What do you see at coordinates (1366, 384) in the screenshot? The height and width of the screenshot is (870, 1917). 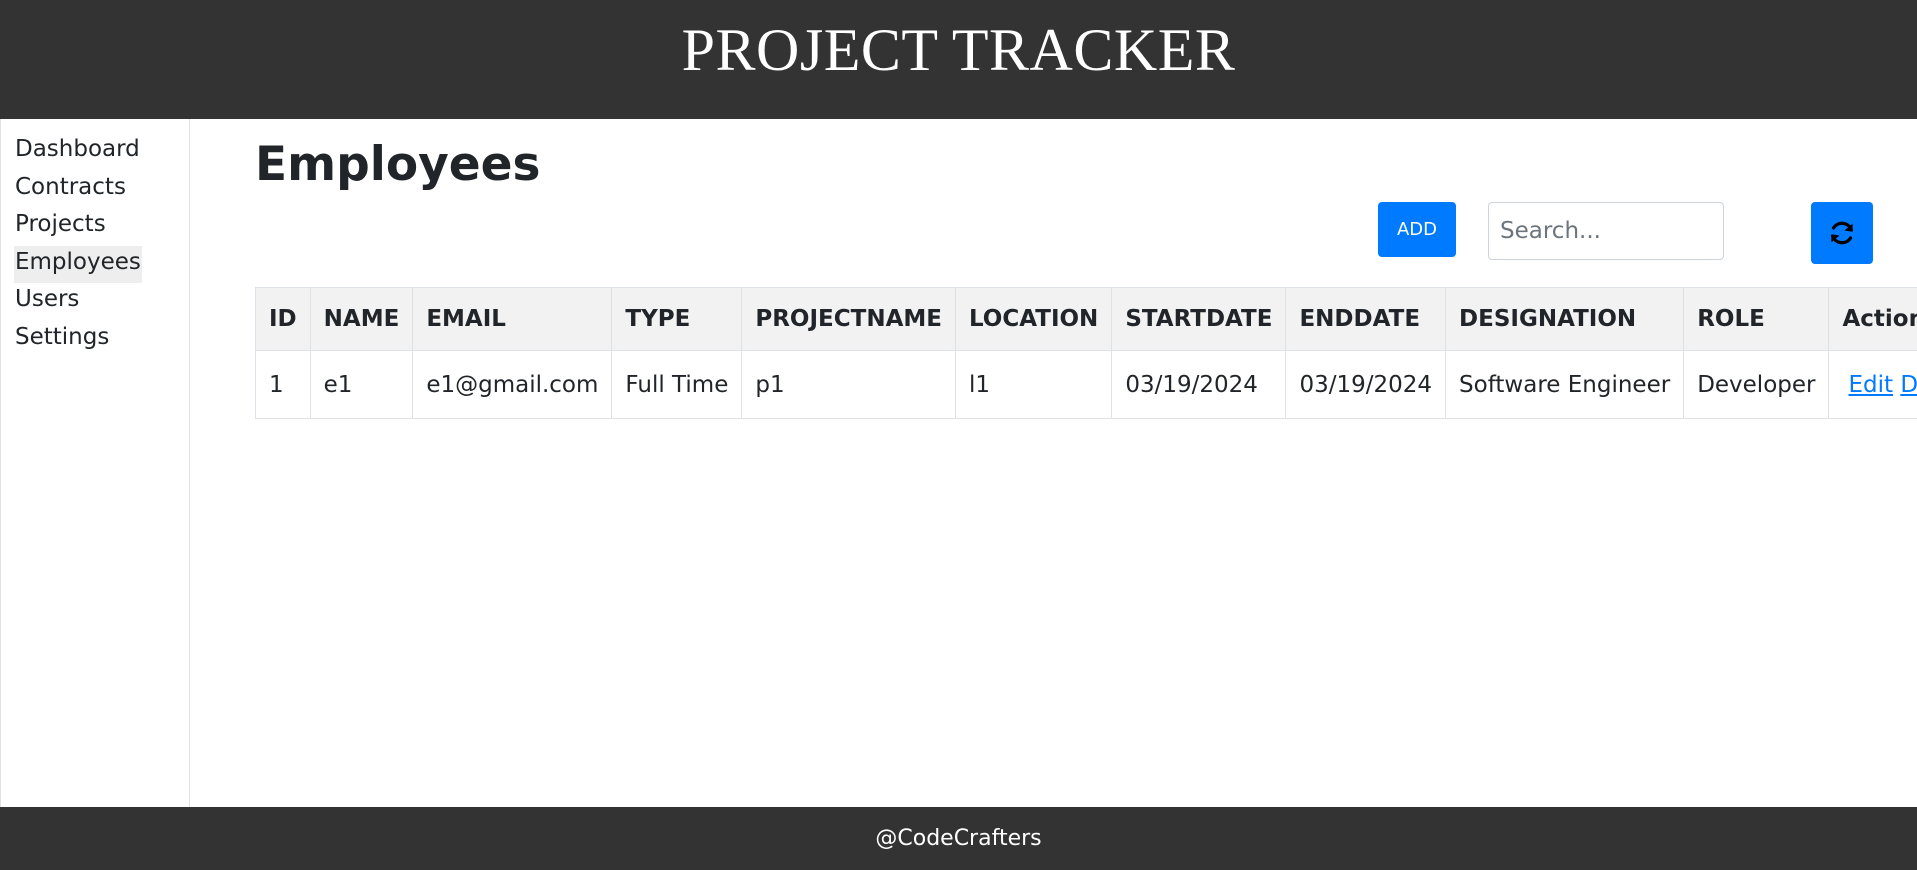 I see `cell-enddate: 03/19/2024` at bounding box center [1366, 384].